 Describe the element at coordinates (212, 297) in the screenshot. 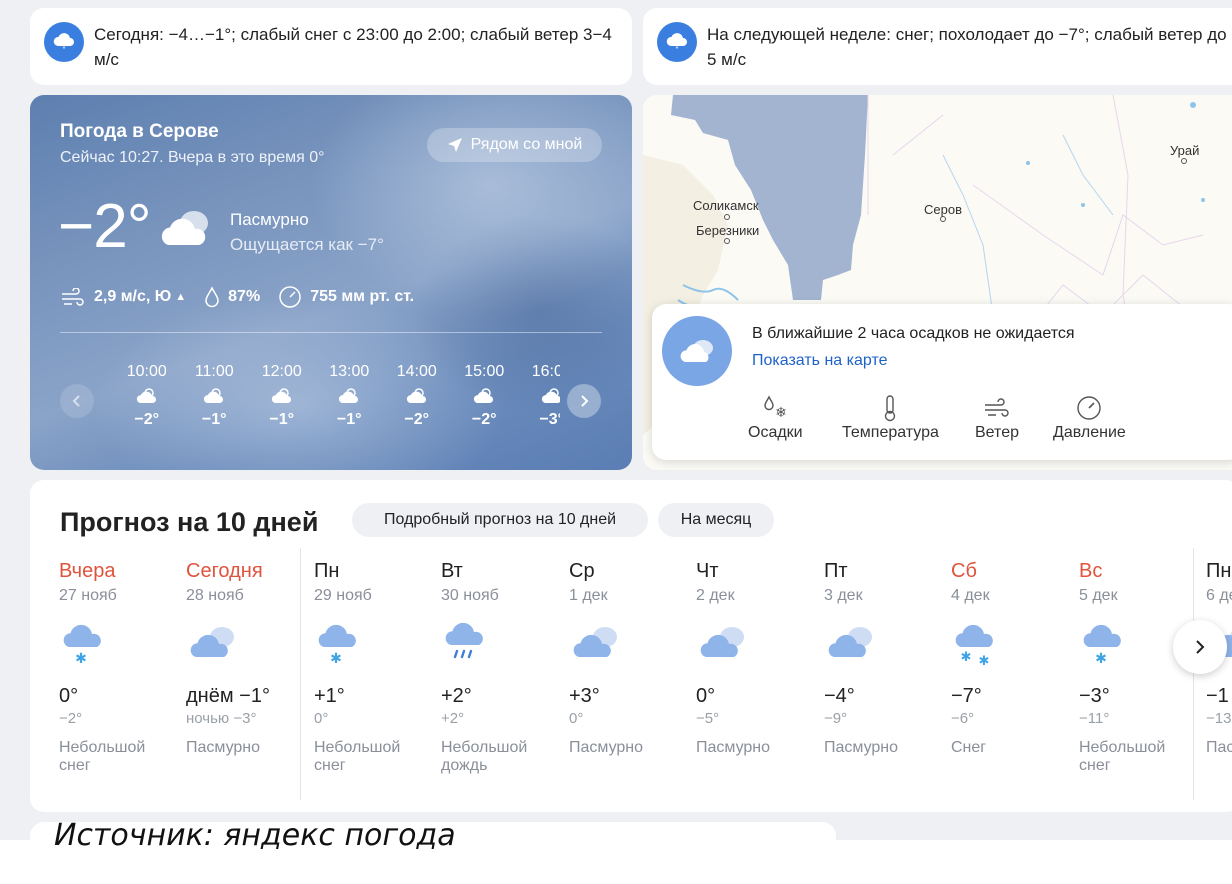

I see `humidity-drop-icon` at that location.